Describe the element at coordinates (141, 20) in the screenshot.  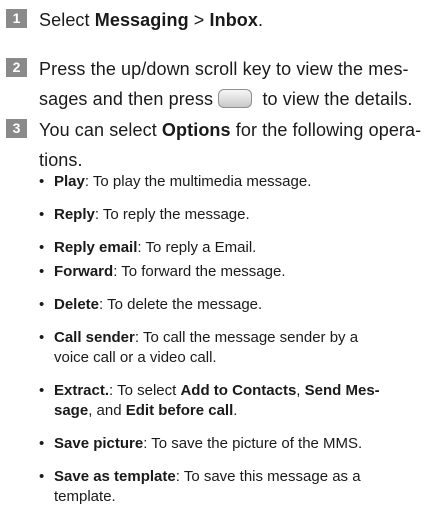
I see `menu-messaging: Messaging` at that location.